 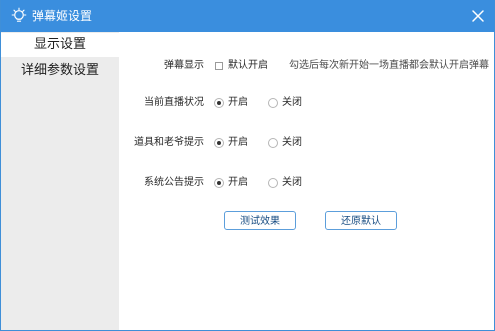 I want to click on props-hint-off-radio, so click(x=273, y=143).